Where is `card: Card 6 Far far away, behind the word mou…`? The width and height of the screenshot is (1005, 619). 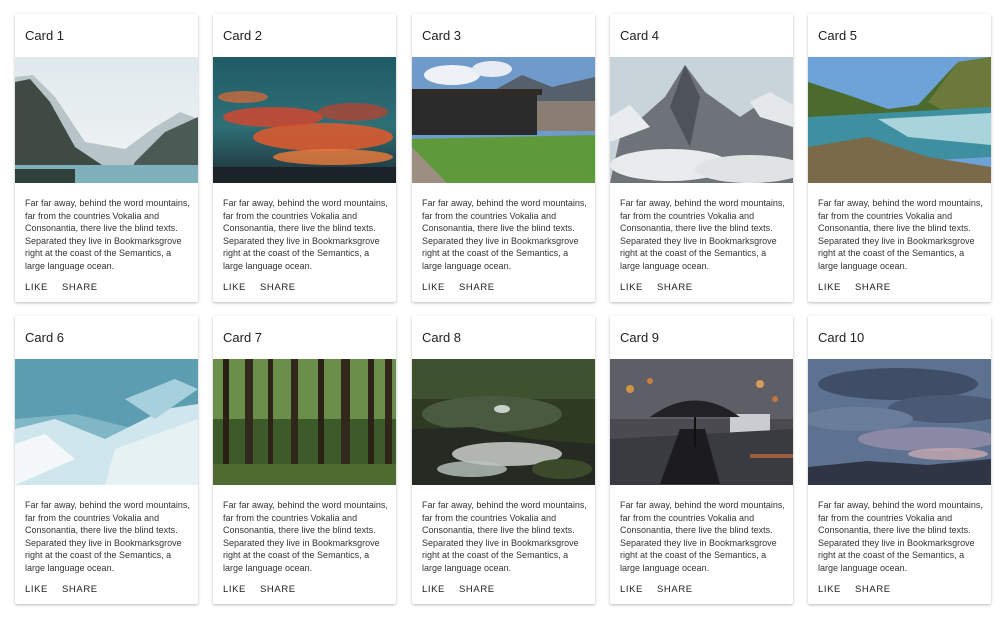
card: Card 6 Far far away, behind the word mou… is located at coordinates (106, 460).